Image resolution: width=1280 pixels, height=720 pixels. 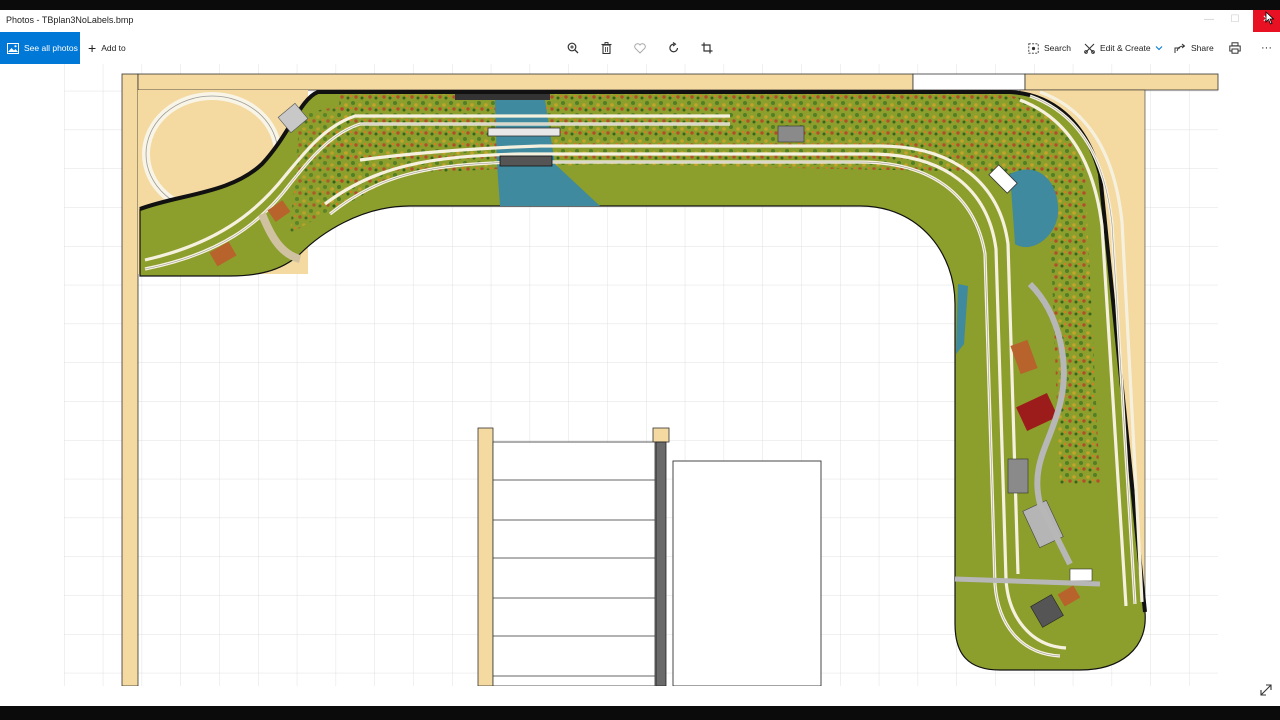 I want to click on edit-create-label: Edit & Create, so click(x=1125, y=48).